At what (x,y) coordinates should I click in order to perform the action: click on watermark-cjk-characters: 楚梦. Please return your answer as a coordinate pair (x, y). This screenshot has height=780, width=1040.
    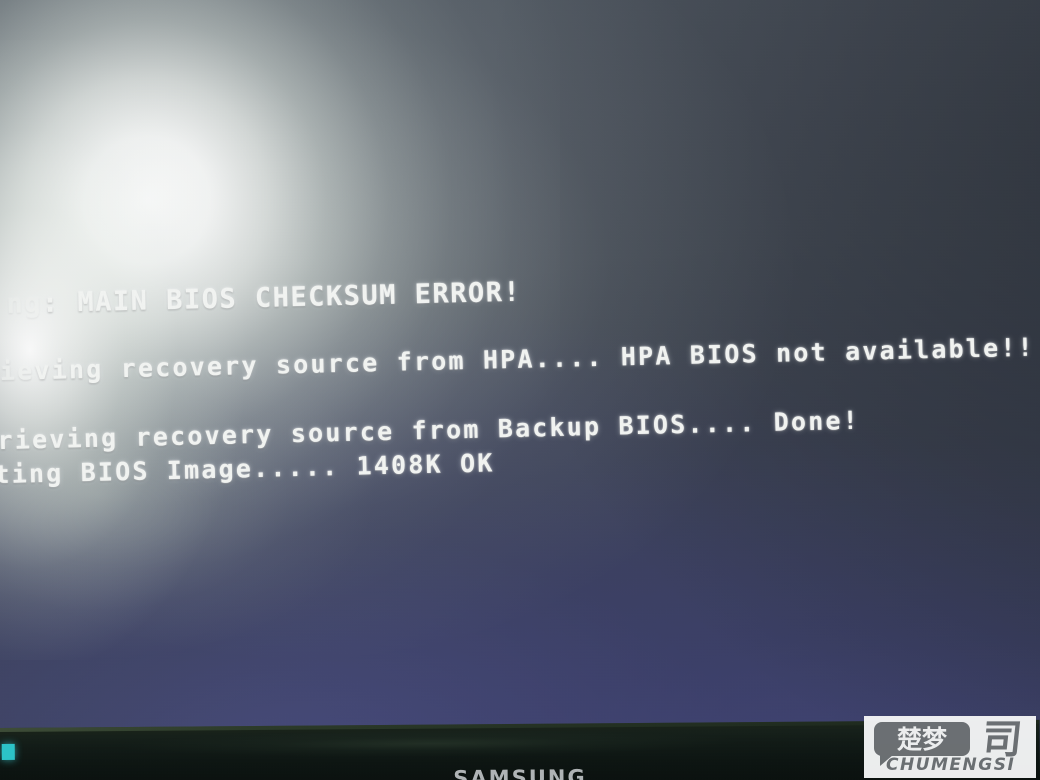
    Looking at the image, I should click on (921, 739).